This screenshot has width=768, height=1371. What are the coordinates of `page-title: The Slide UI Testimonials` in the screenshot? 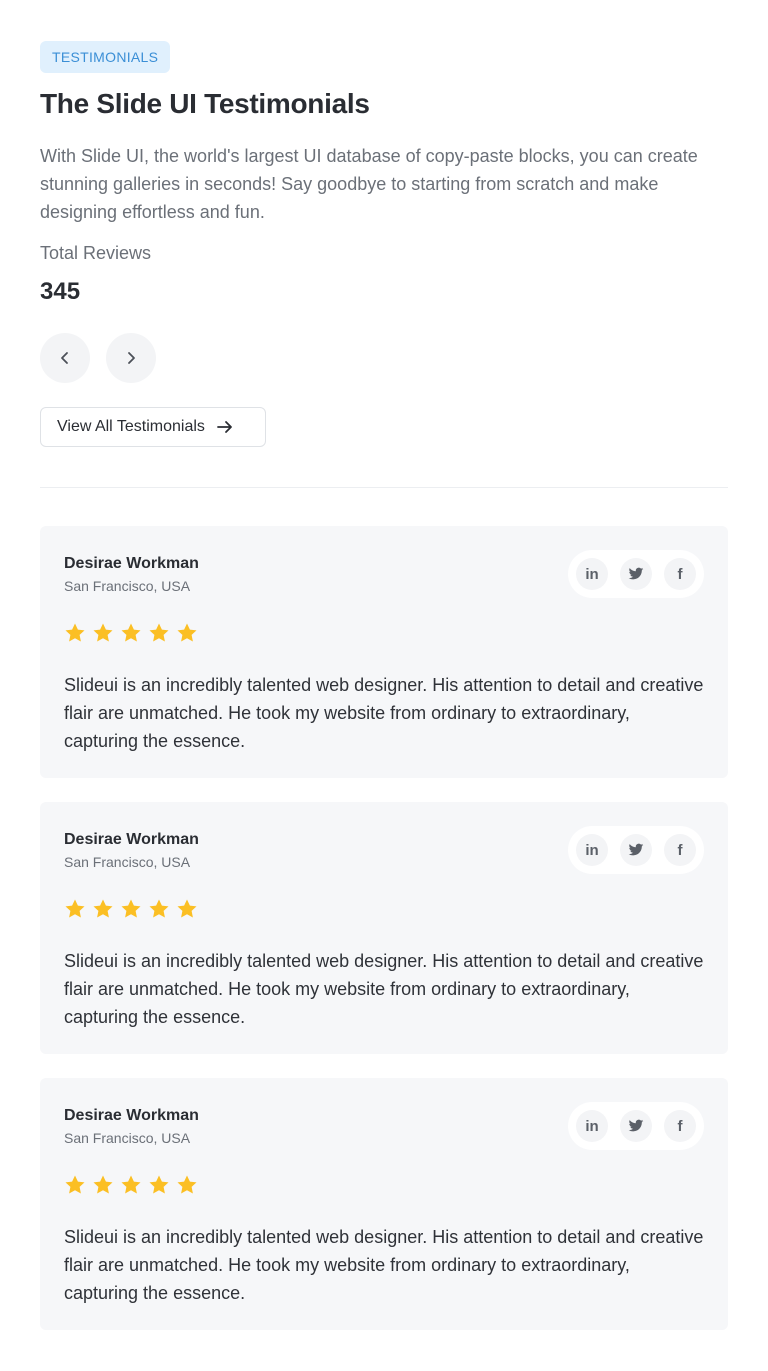 It's located at (205, 103).